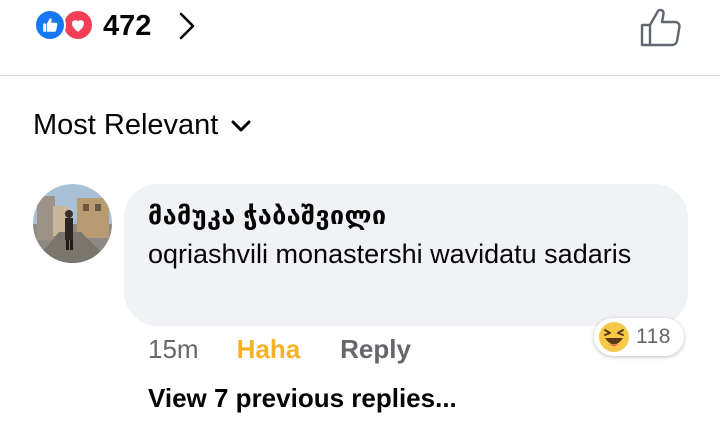  Describe the element at coordinates (173, 348) in the screenshot. I see `comment-timestamp: 15m` at that location.